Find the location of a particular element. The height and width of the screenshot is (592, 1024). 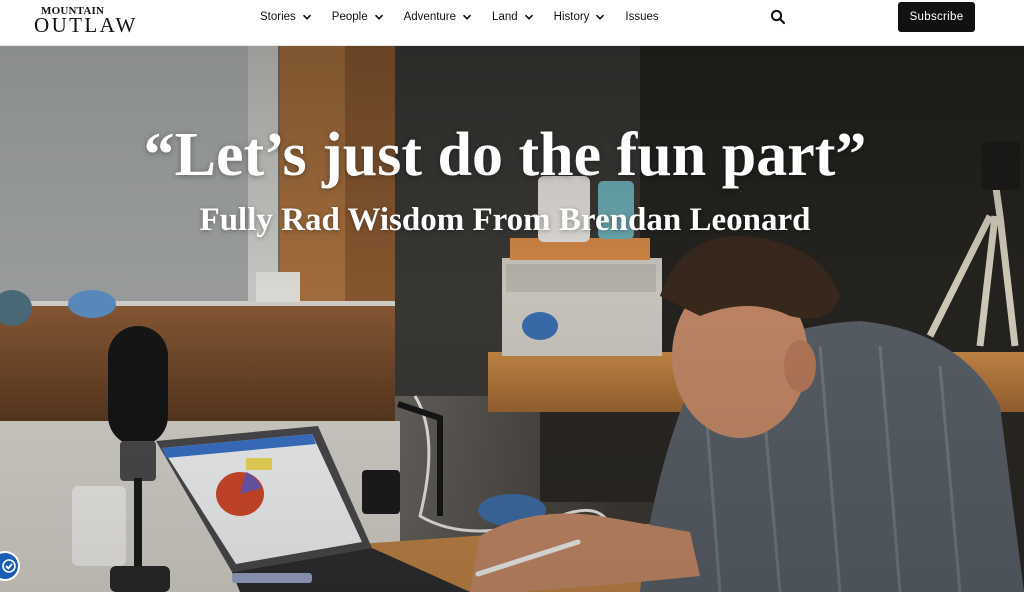

logo-bottom-text: OUTLAW is located at coordinates (86, 25).